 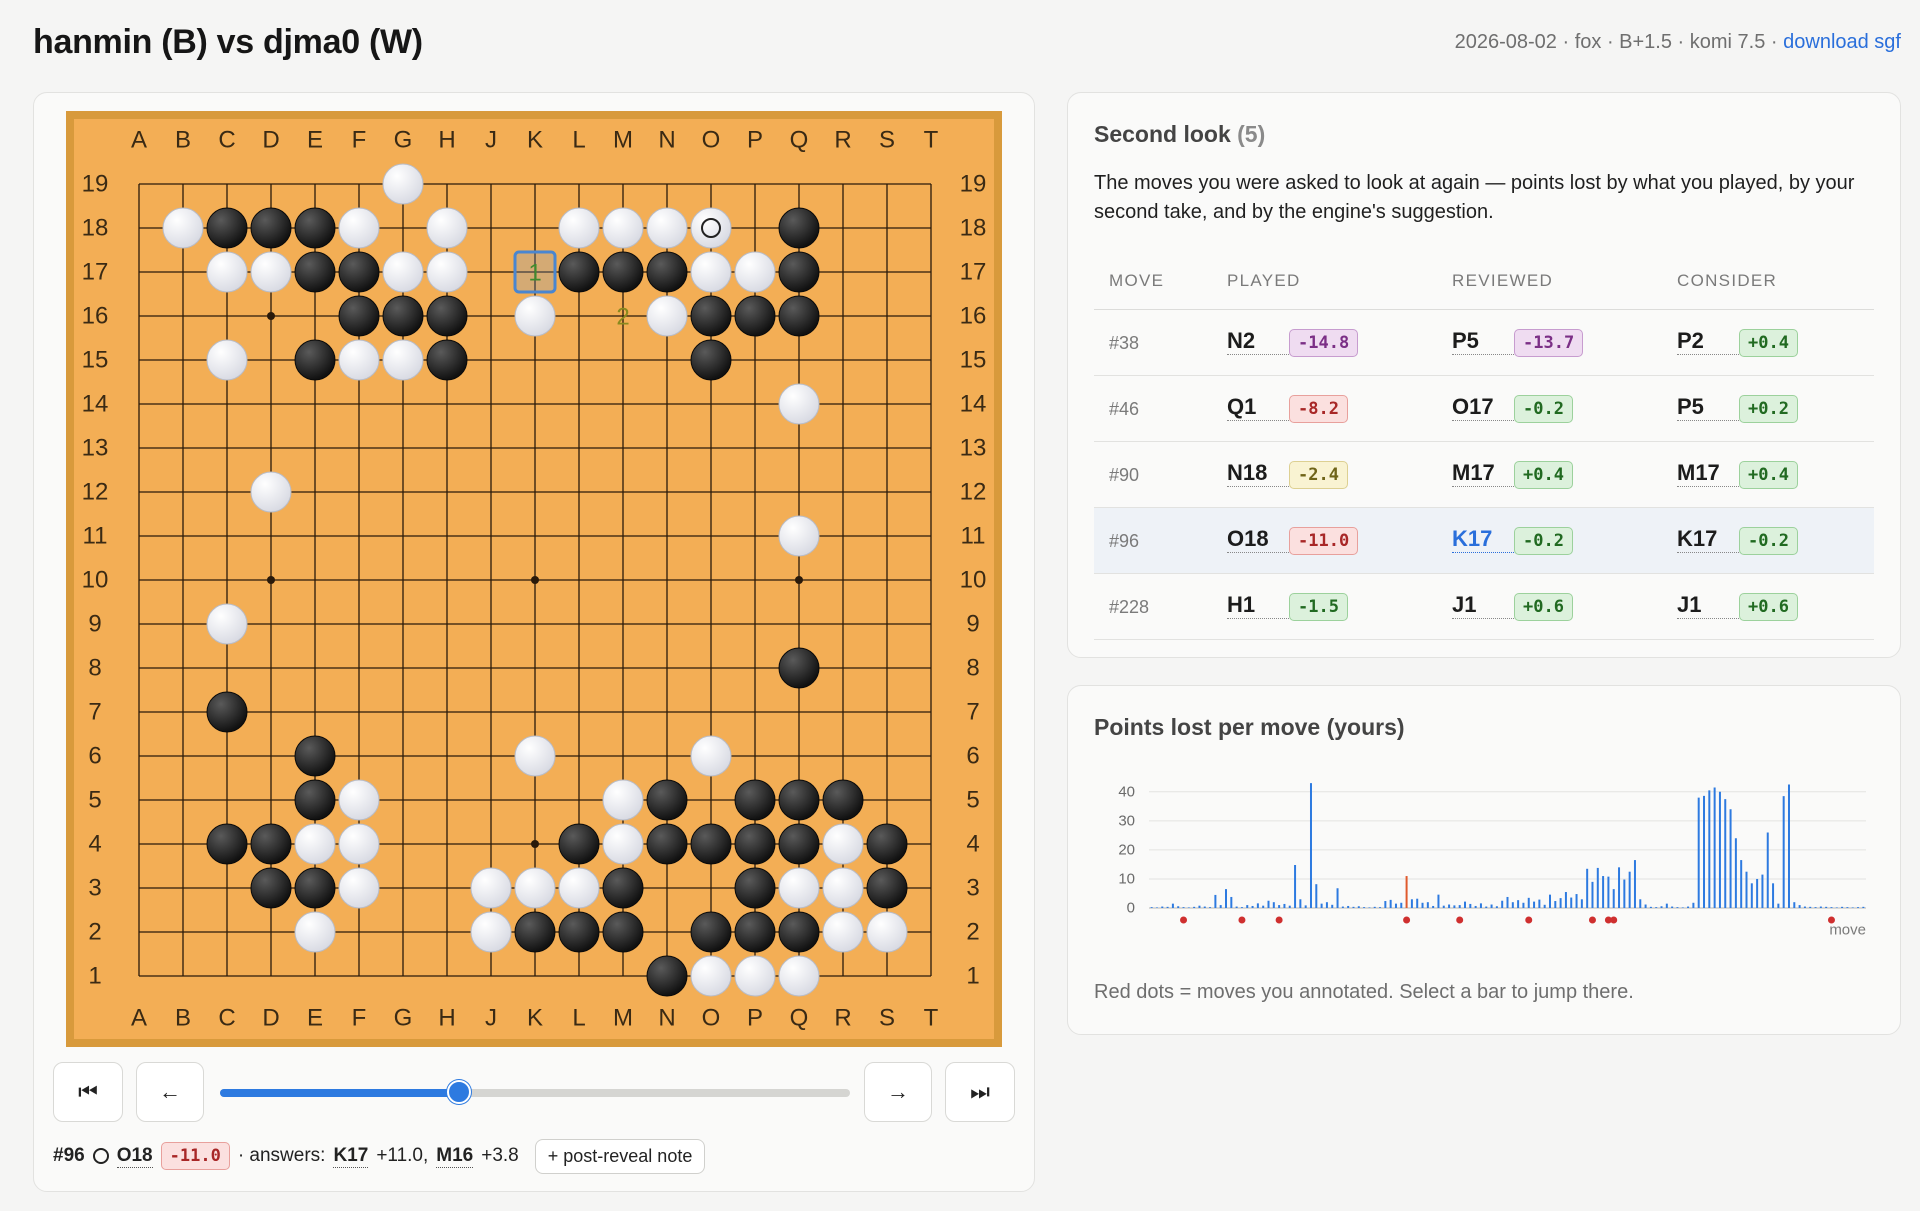 I want to click on review-move-number: #96, so click(x=1124, y=541).